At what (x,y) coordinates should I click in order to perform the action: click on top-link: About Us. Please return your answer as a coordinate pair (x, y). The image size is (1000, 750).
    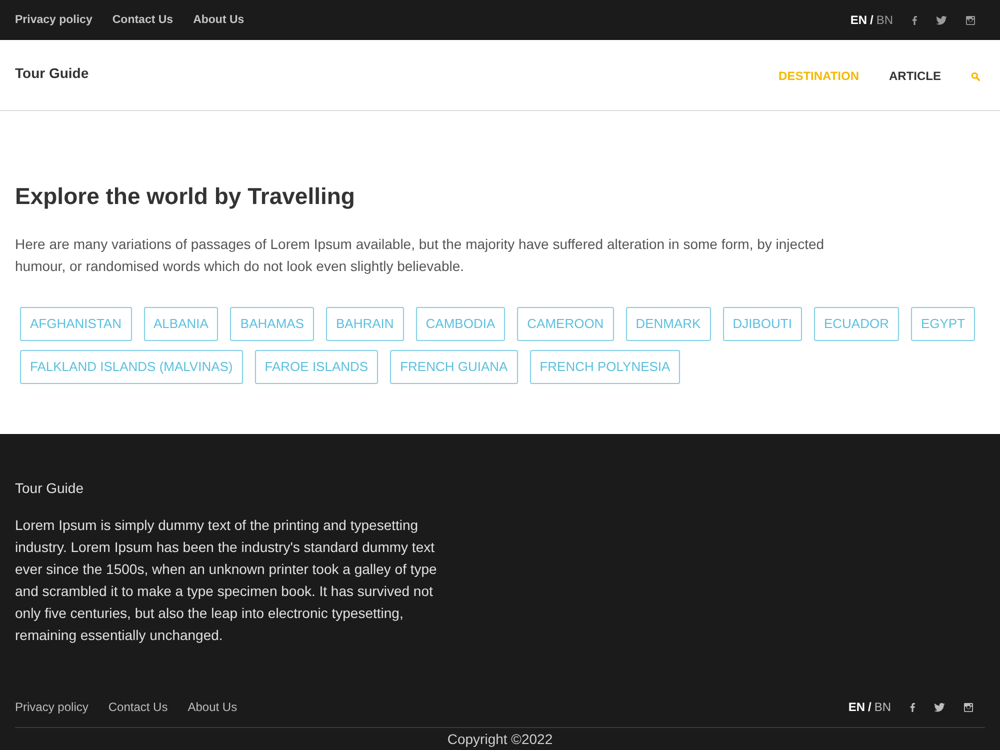
    Looking at the image, I should click on (218, 20).